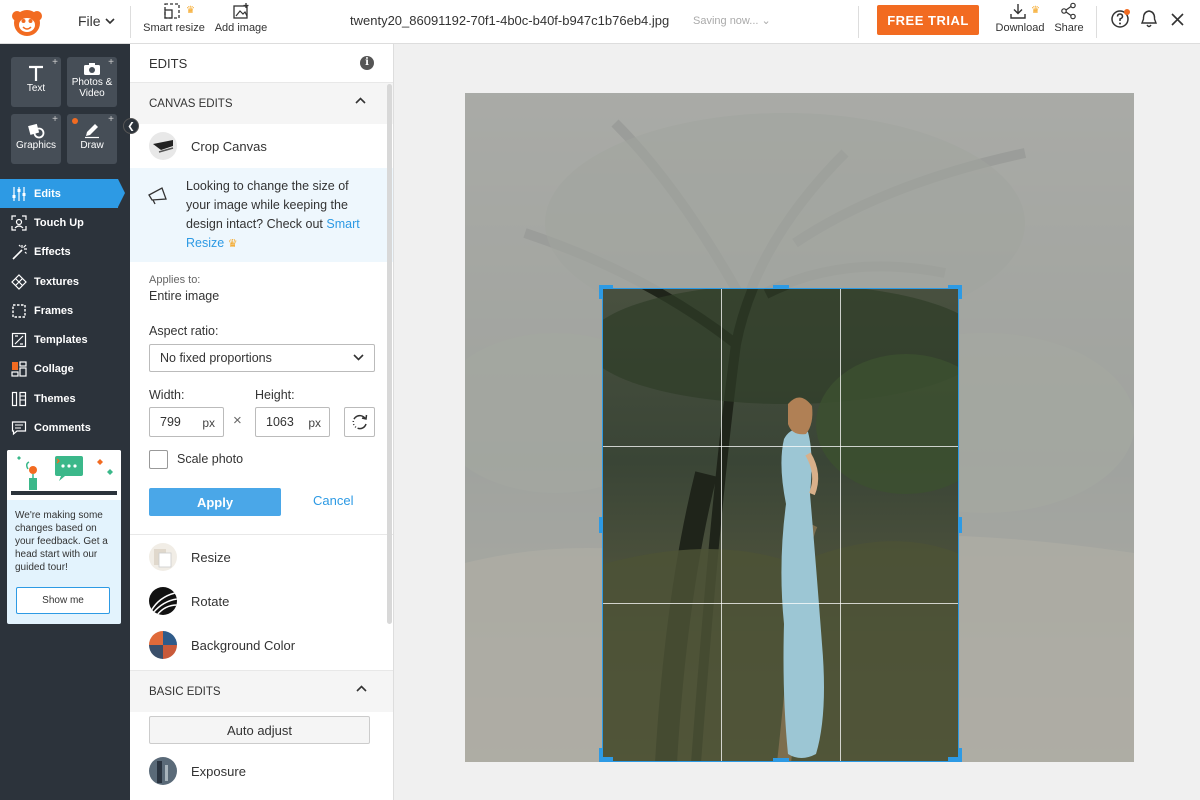 This screenshot has height=800, width=1200. I want to click on crop-handle-top-right, so click(960, 292).